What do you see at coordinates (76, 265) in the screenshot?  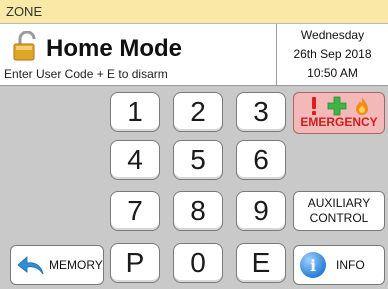 I see `memory-label: MEMORY` at bounding box center [76, 265].